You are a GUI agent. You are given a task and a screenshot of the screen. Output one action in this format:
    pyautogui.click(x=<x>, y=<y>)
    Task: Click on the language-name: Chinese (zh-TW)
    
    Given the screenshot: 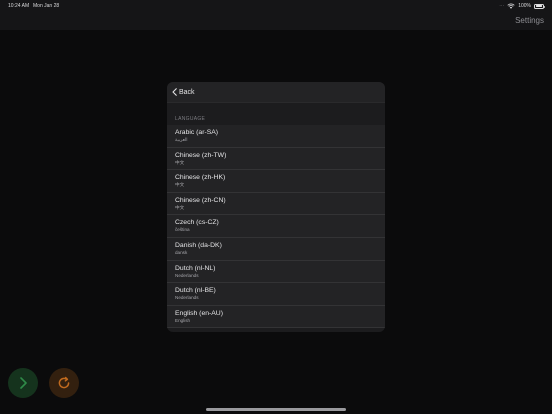 What is the action you would take?
    pyautogui.click(x=201, y=155)
    